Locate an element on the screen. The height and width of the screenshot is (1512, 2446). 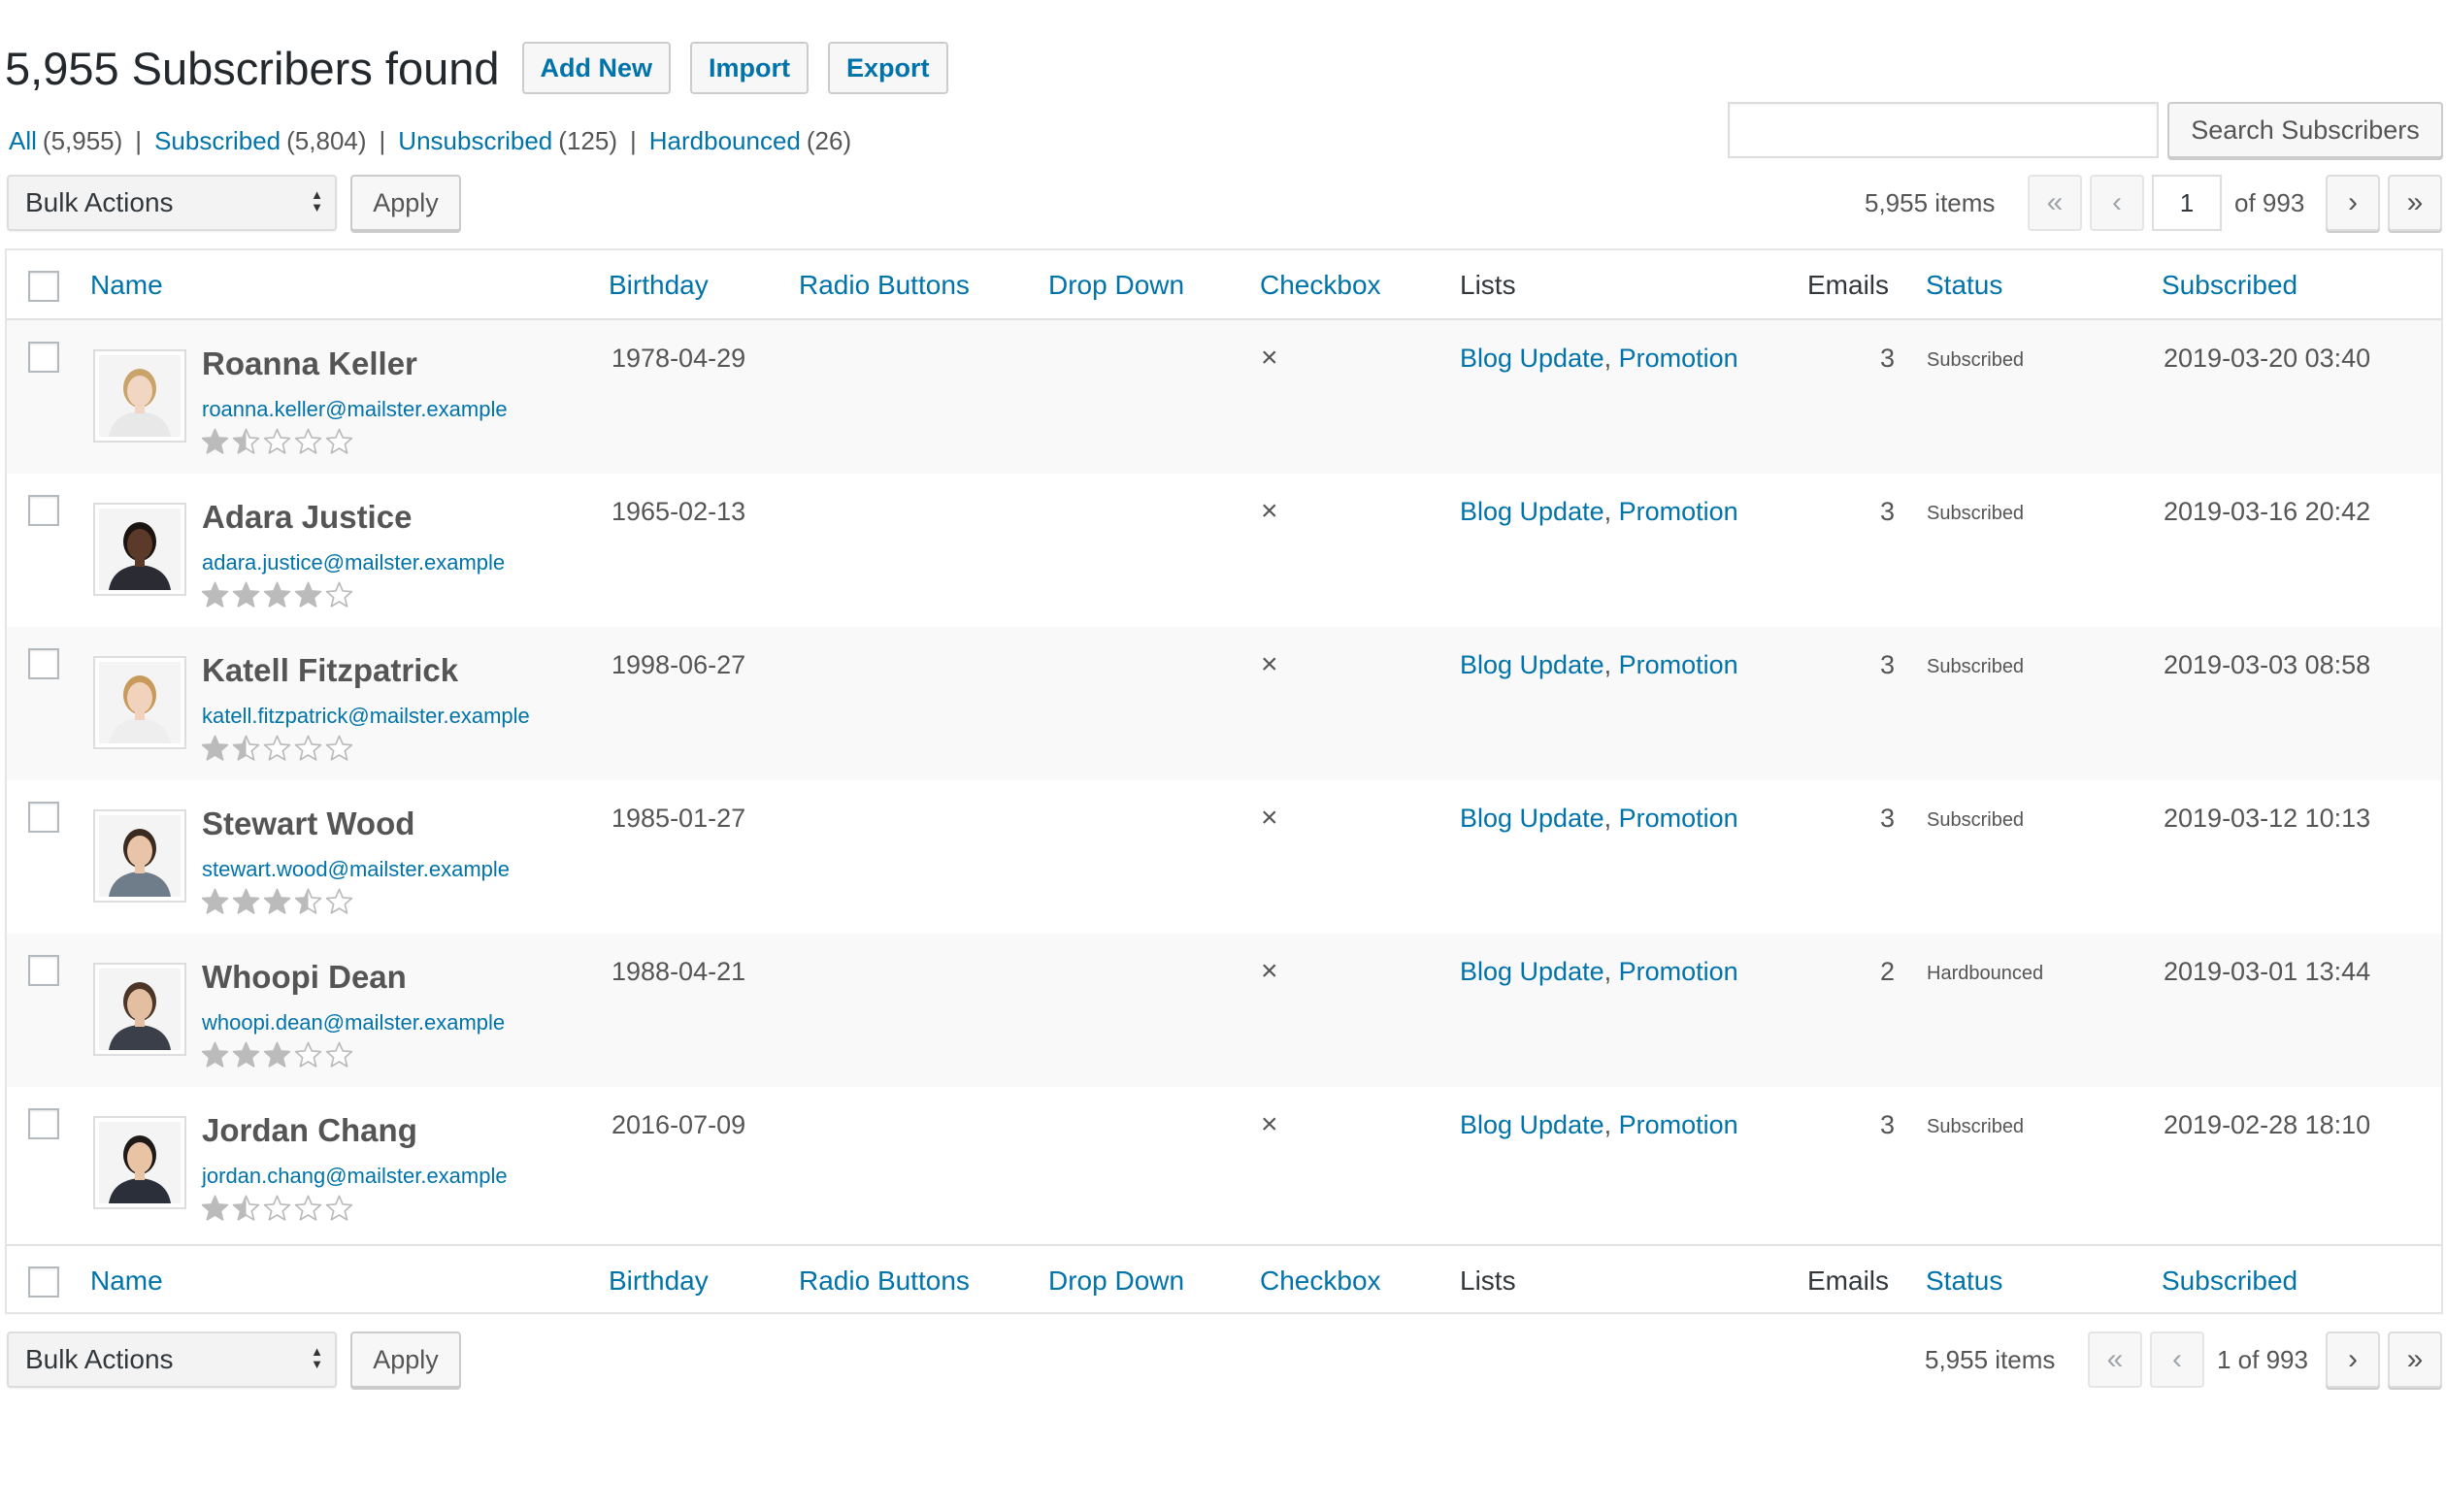
filter-hardbounced-count: (26) is located at coordinates (829, 140).